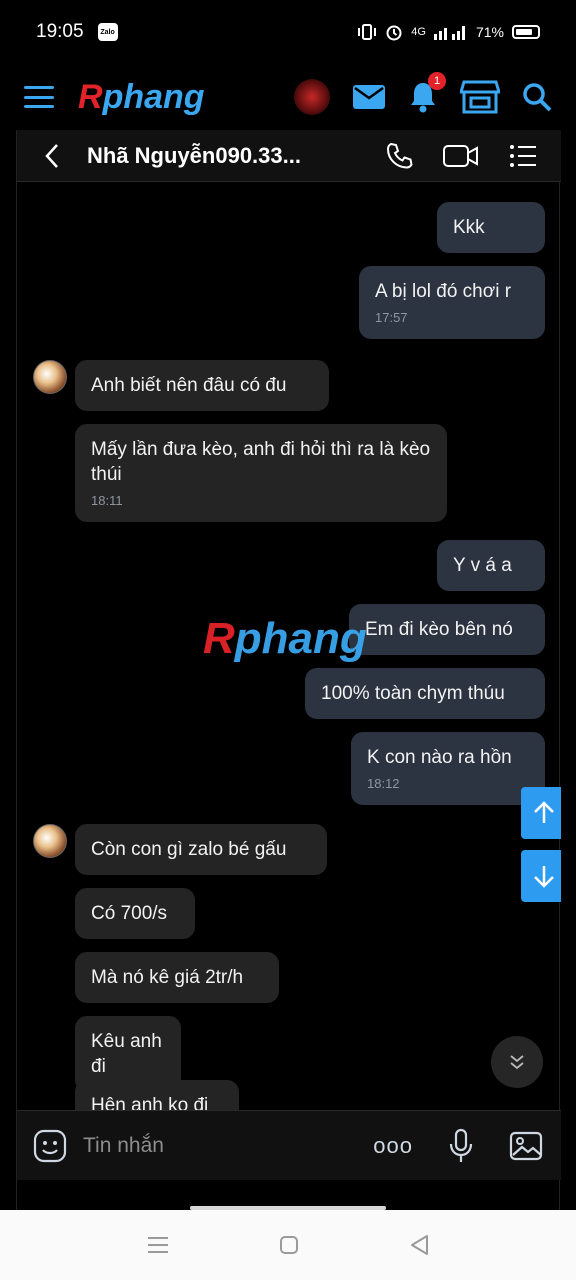 The width and height of the screenshot is (576, 1280). I want to click on header-actions, so click(473, 156).